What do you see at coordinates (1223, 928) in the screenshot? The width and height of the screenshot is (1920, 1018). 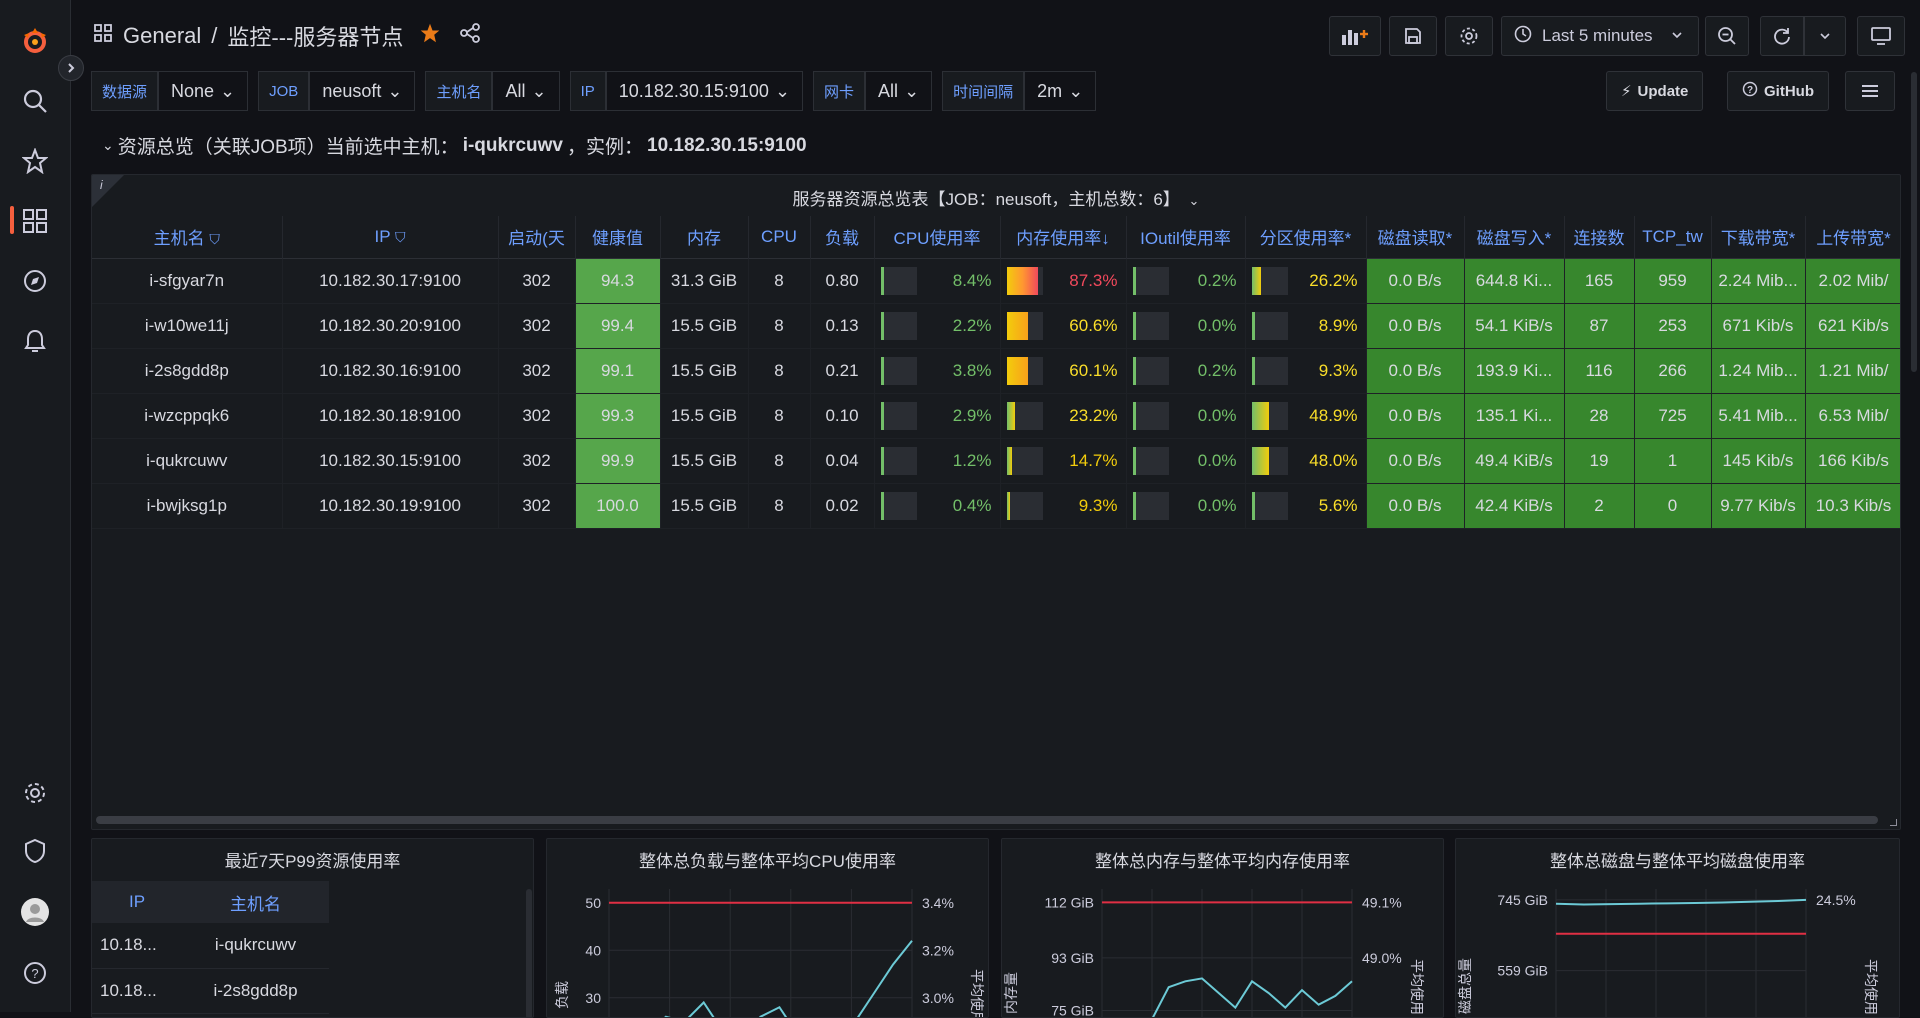 I see `memory-chart: 112 GiB 93 GiB 75 GiB 49.1% 49.0% 内存量 平均使用` at bounding box center [1223, 928].